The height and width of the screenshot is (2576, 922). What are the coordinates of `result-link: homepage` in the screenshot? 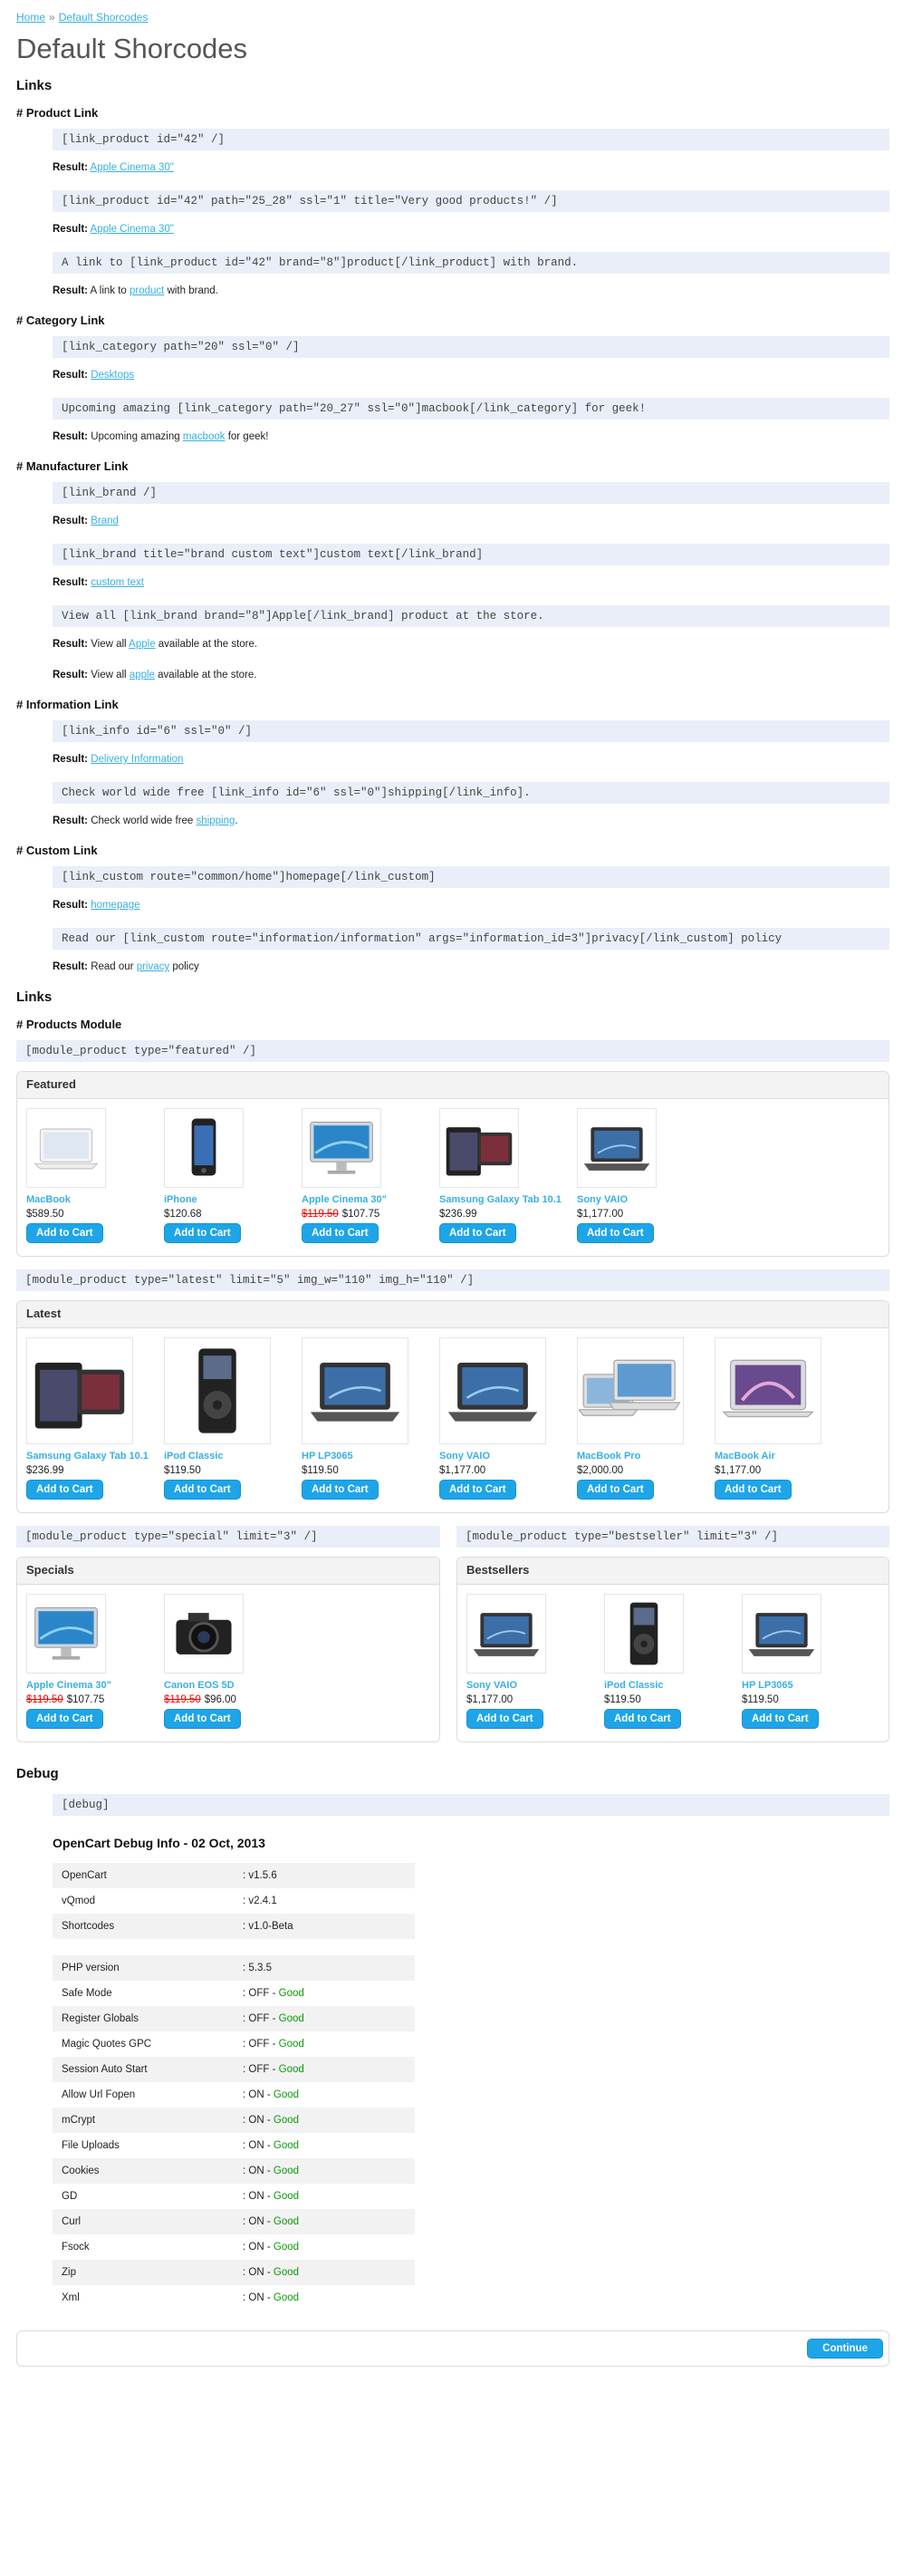 It's located at (115, 905).